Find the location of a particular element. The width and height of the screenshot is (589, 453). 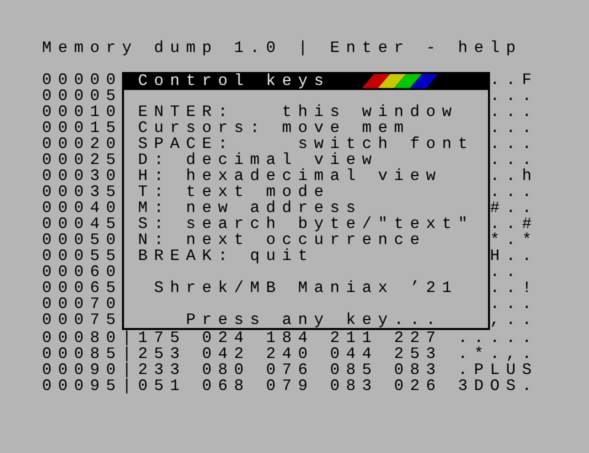

rainbow-stripes-icon is located at coordinates (401, 81).